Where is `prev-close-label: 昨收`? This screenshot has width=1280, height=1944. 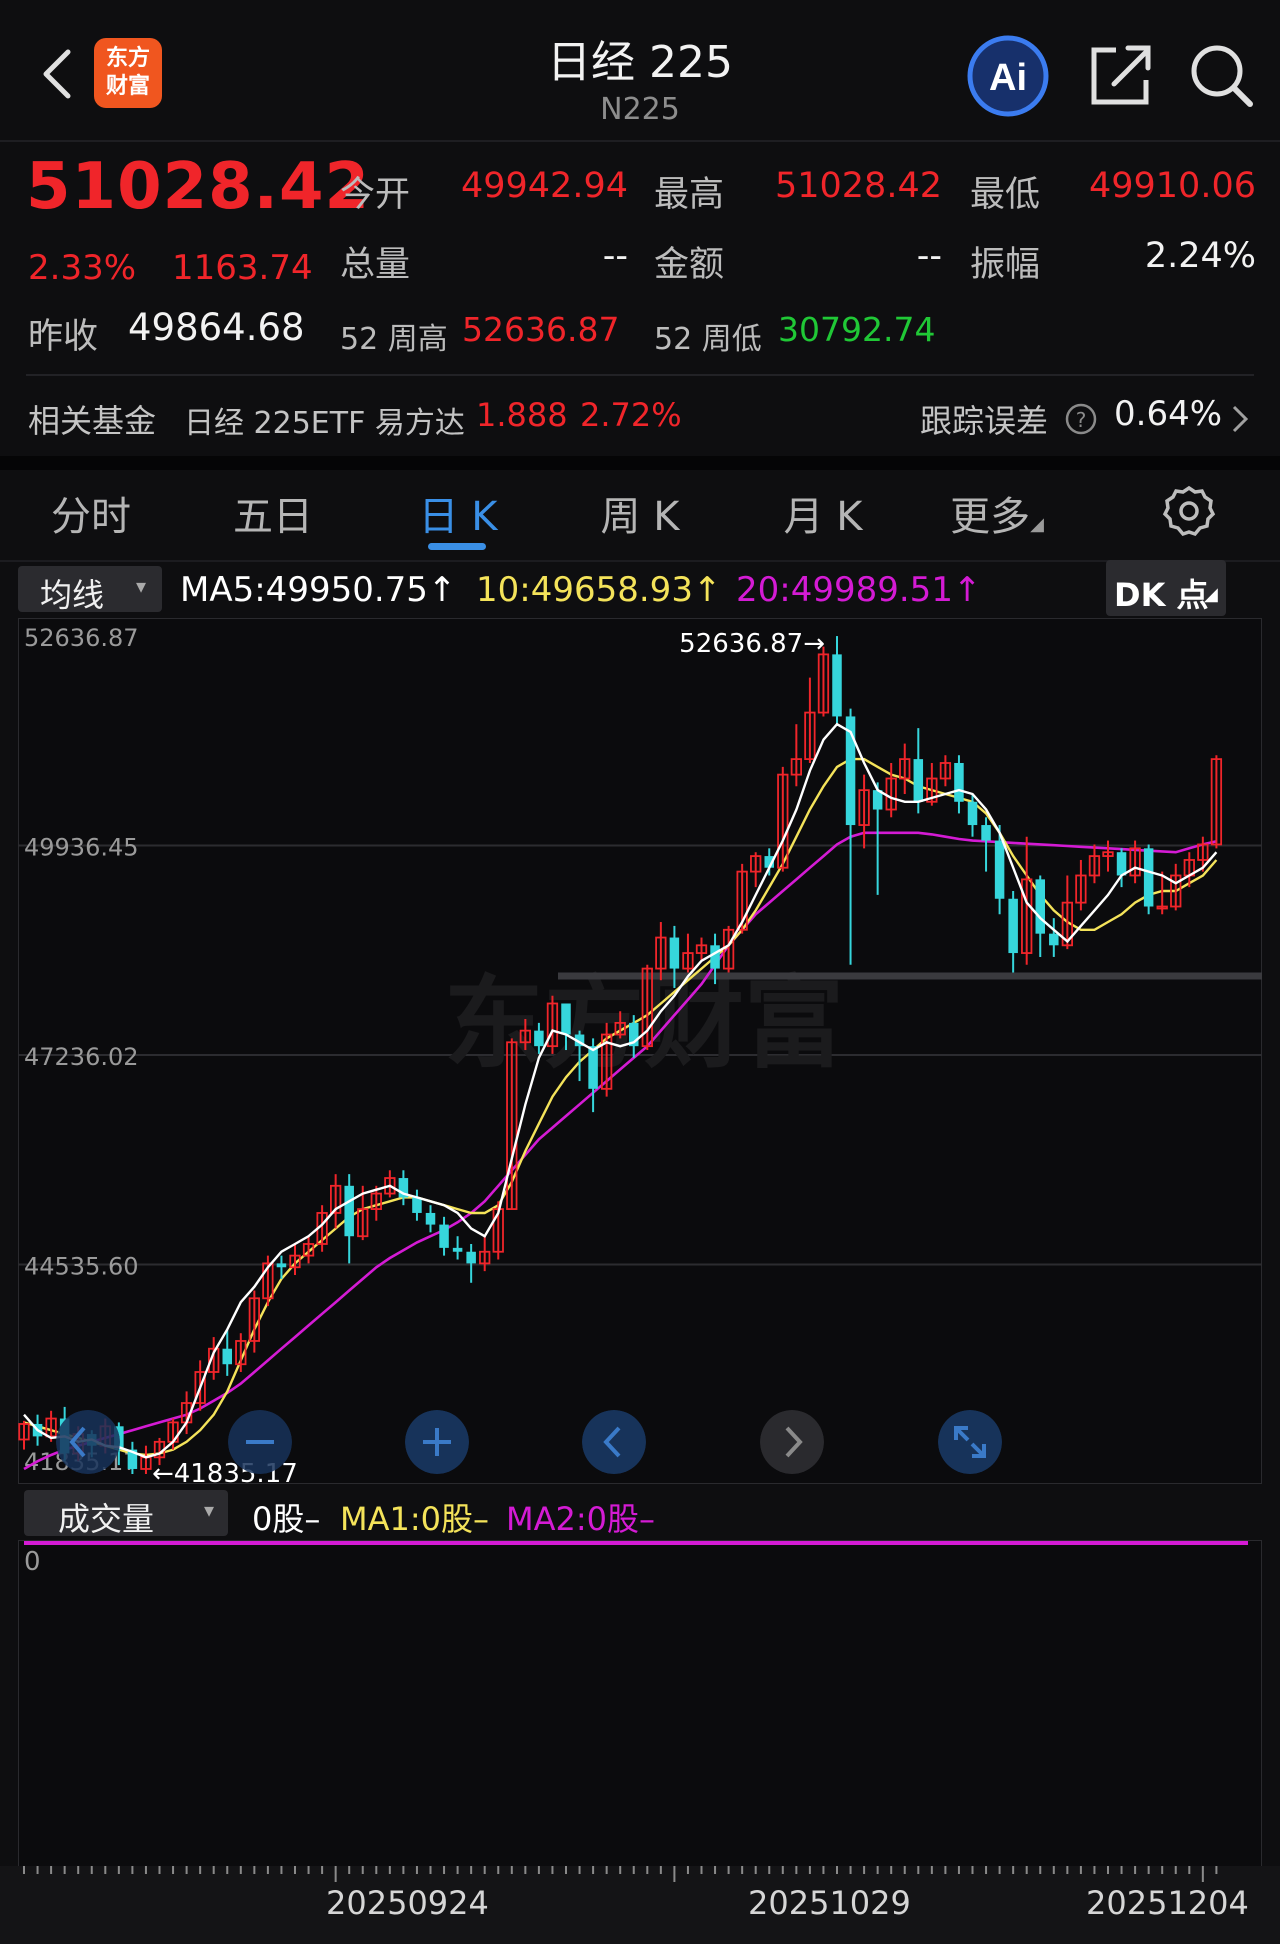 prev-close-label: 昨收 is located at coordinates (63, 337).